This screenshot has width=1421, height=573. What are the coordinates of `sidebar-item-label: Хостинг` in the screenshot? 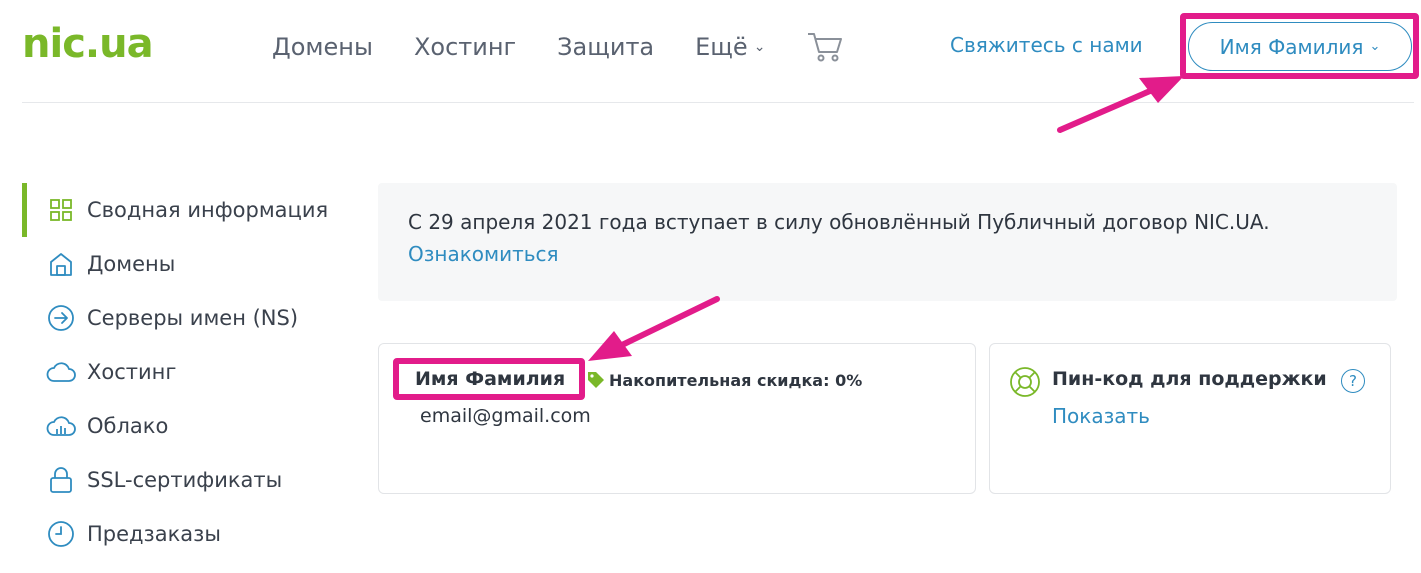 It's located at (132, 372).